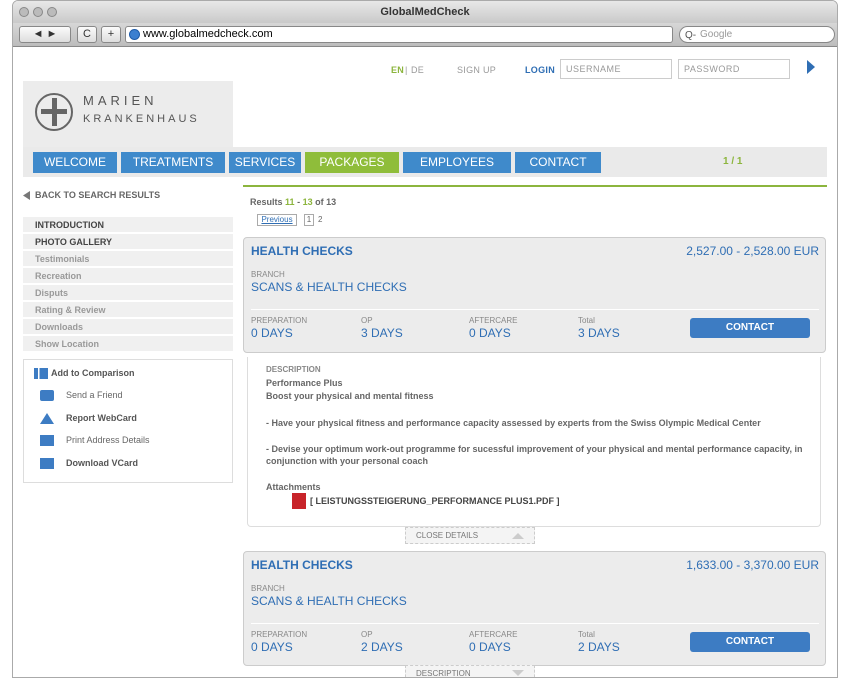 Image resolution: width=851 pixels, height=678 pixels. I want to click on hospital-logo: MARIEN KRANKENHAUS, so click(128, 115).